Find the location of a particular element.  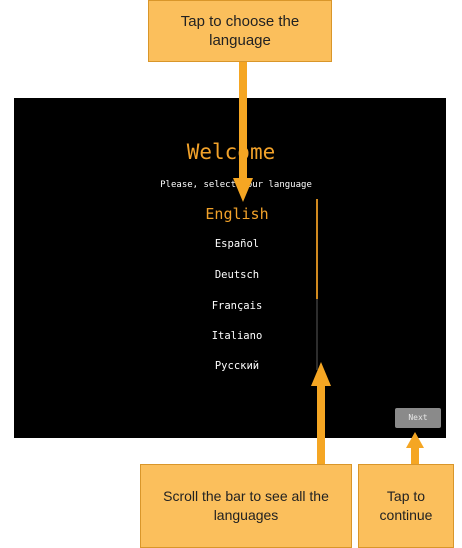

scrollbar-thumb is located at coordinates (317, 249).